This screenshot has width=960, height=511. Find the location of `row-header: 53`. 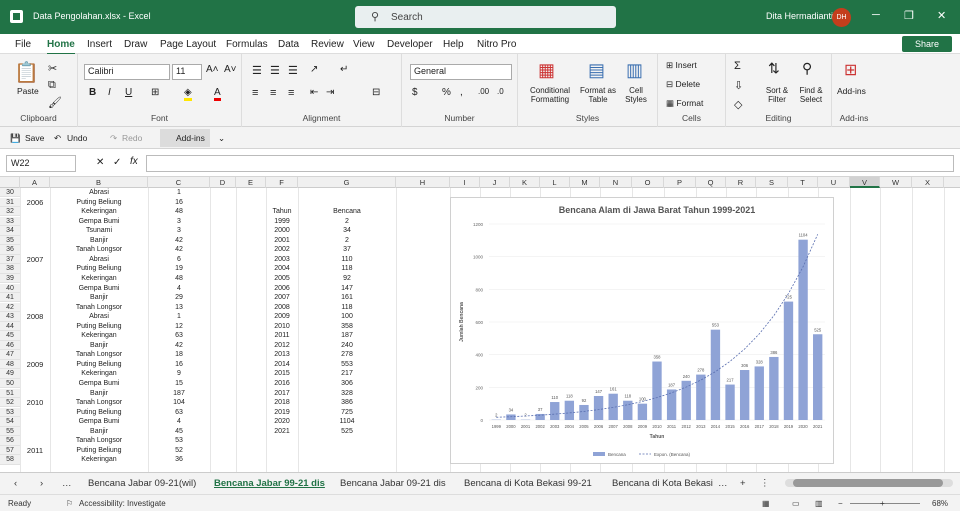

row-header: 53 is located at coordinates (10, 412).